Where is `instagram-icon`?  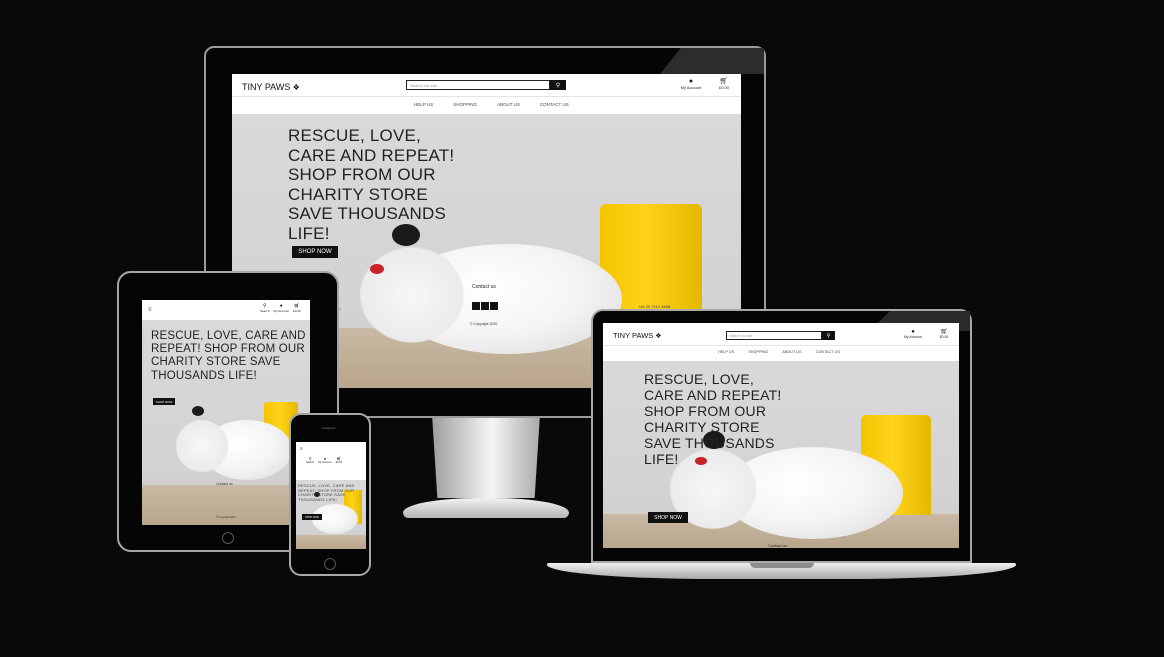
instagram-icon is located at coordinates (485, 306).